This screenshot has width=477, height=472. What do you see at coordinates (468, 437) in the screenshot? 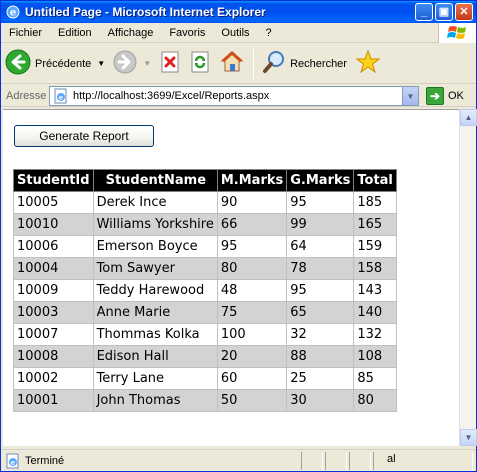
I see `scroll-down-icon: ▼` at bounding box center [468, 437].